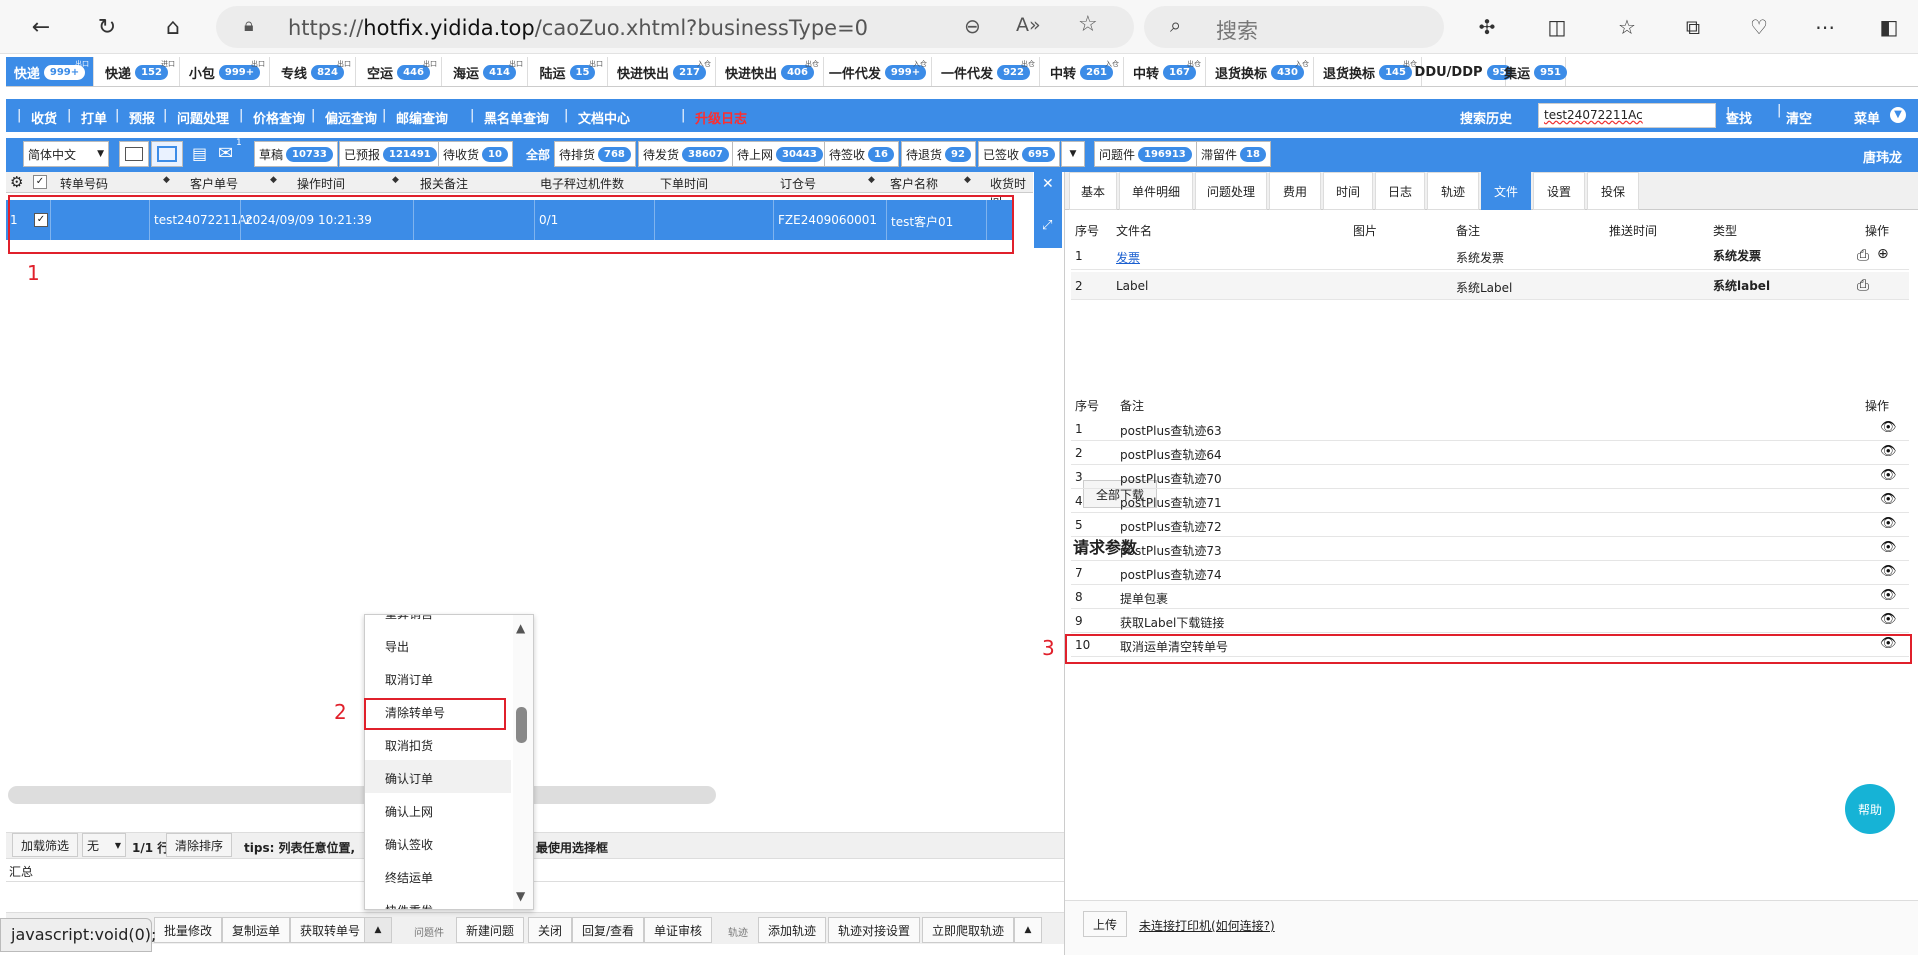 This screenshot has width=1918, height=955. What do you see at coordinates (1028, 930) in the screenshot?
I see `track-chevron-up-icon: ▲` at bounding box center [1028, 930].